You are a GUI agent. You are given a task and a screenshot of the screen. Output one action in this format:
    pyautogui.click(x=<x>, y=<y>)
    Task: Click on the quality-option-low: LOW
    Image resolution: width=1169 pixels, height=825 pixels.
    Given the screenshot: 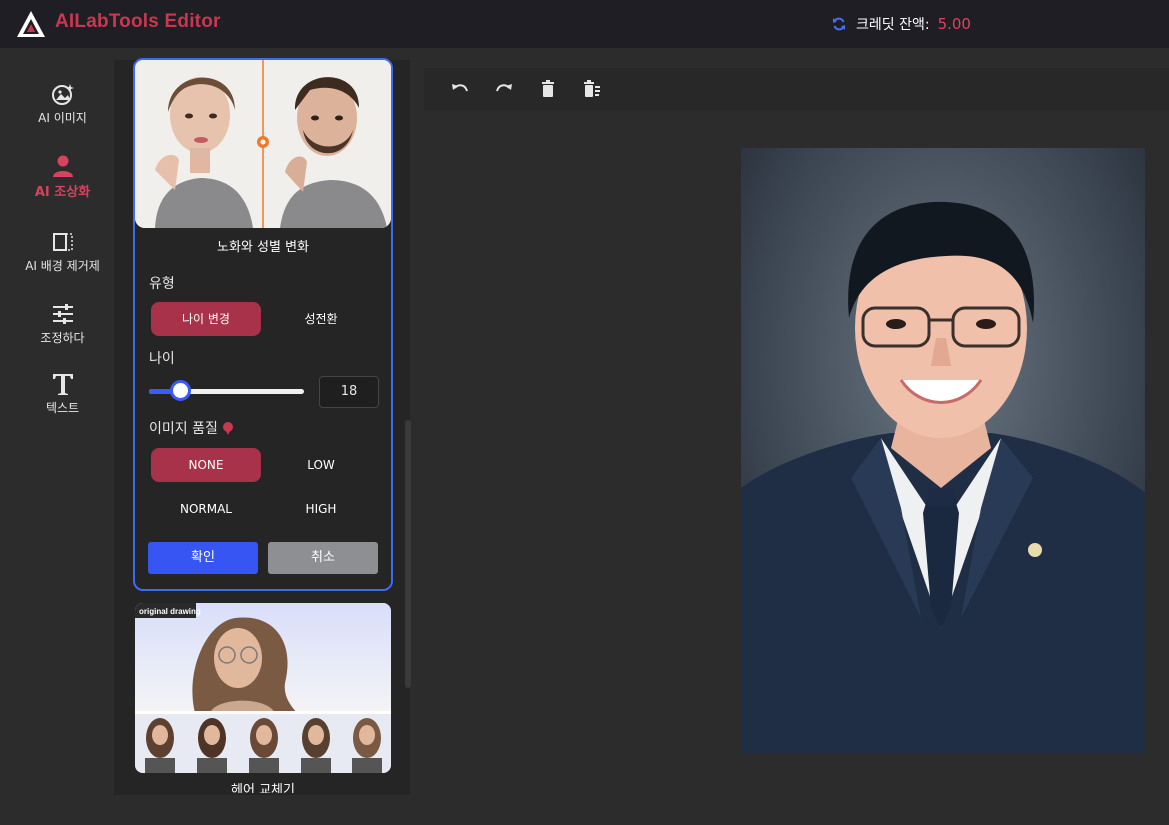 What is the action you would take?
    pyautogui.click(x=321, y=465)
    